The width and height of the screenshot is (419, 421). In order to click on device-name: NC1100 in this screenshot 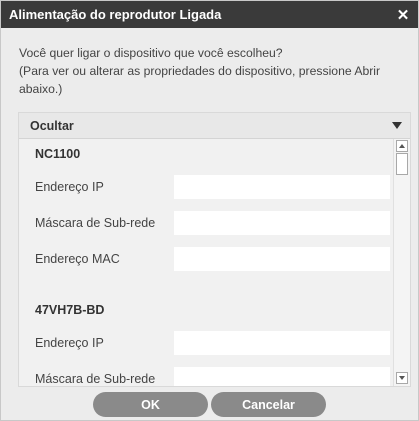, I will do `click(58, 154)`.